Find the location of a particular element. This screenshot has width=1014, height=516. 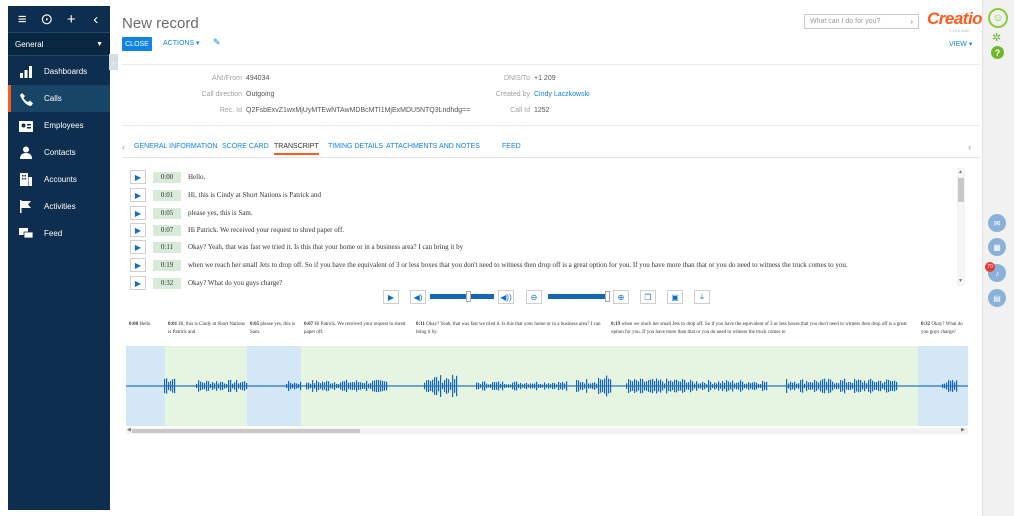

timestamp: 0:19 is located at coordinates (167, 265).